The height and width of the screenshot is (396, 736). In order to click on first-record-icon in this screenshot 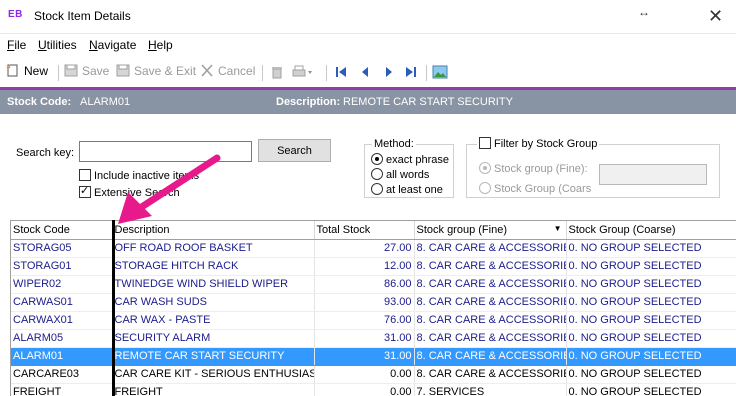, I will do `click(341, 72)`.